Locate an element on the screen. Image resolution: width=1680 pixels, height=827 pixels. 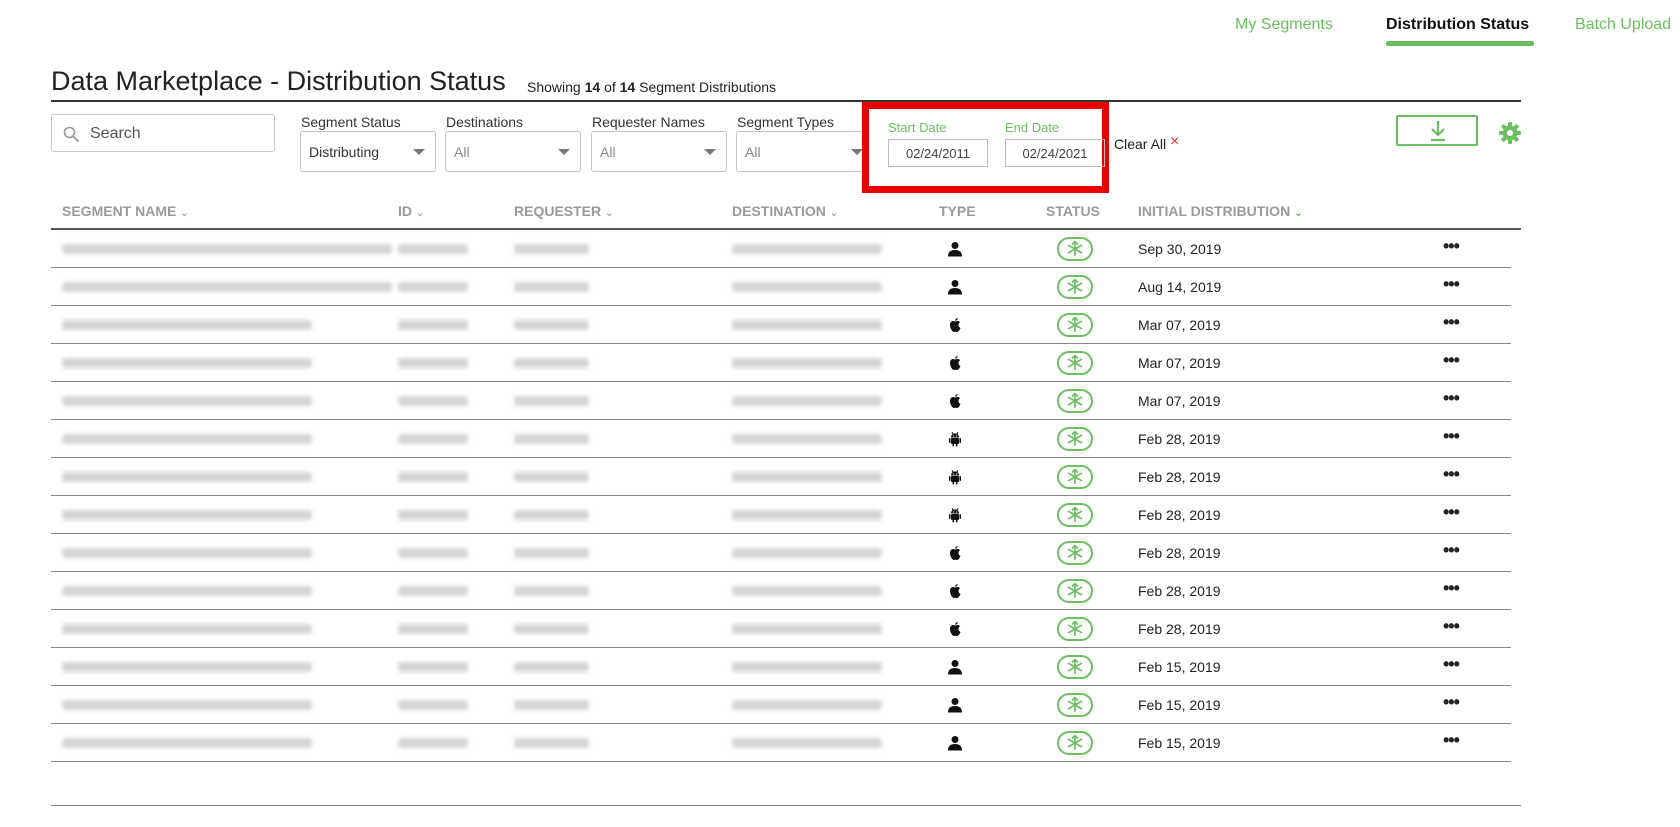
end-date-input: 02/24/2021 is located at coordinates (1055, 153).